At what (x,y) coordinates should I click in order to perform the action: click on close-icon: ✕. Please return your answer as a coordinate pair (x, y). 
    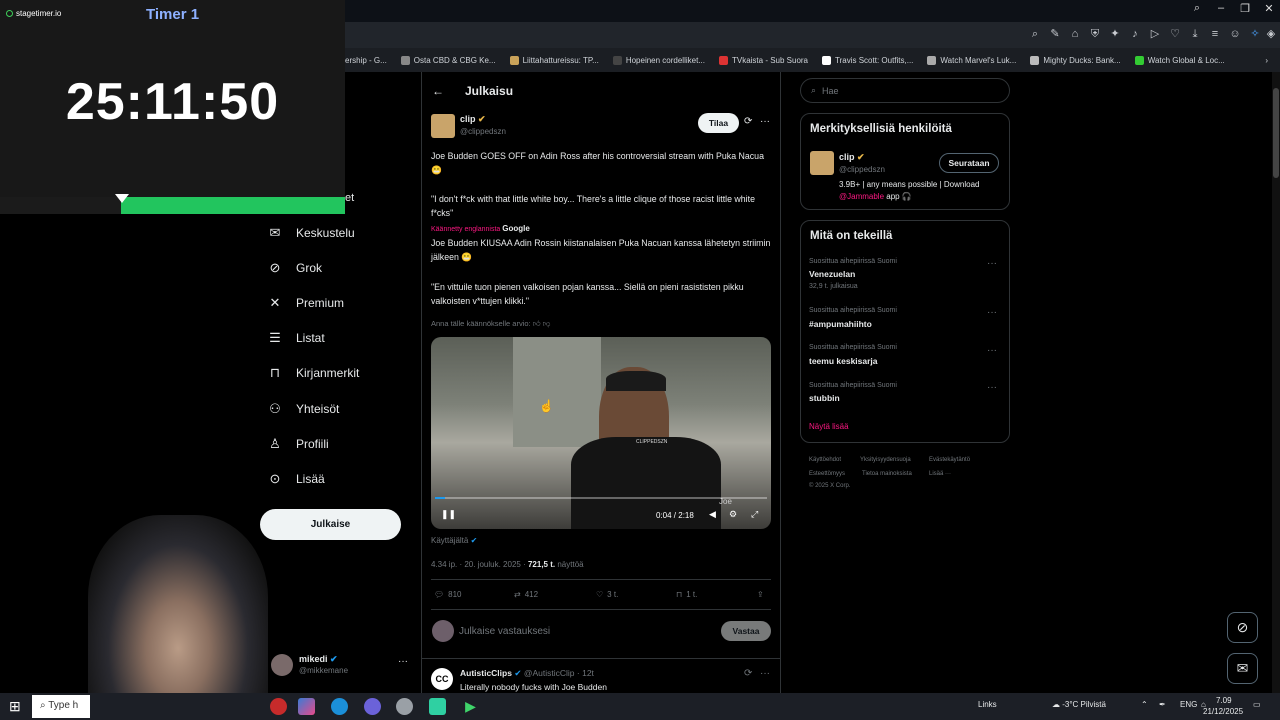
    Looking at the image, I should click on (1269, 8).